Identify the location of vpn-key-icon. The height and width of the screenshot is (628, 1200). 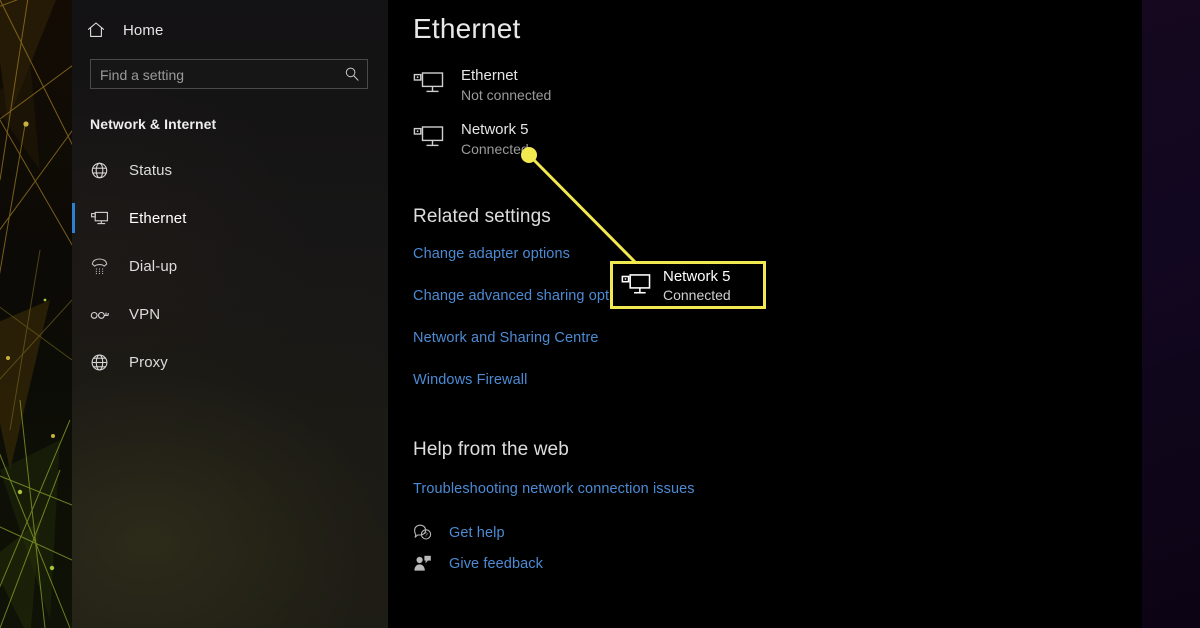
(99, 314).